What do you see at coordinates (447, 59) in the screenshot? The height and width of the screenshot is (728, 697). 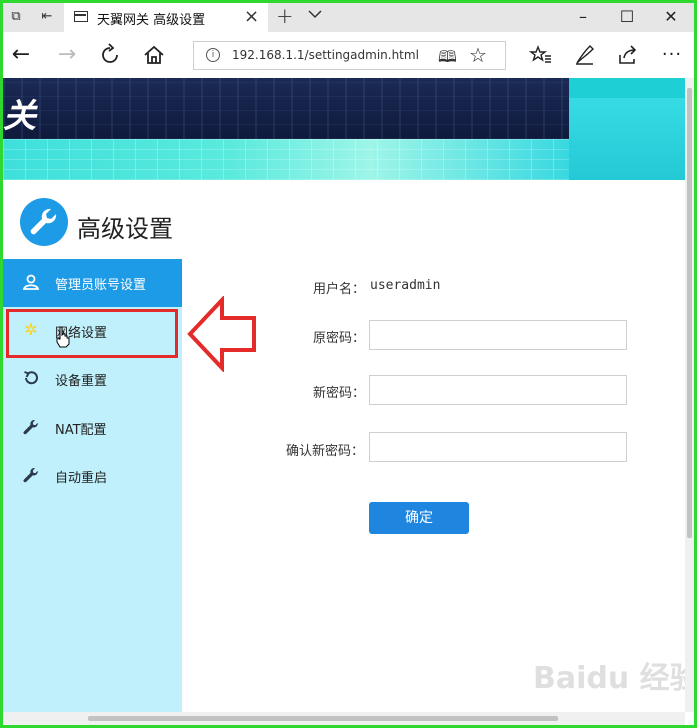 I see `reading-view-icon: 🕮` at bounding box center [447, 59].